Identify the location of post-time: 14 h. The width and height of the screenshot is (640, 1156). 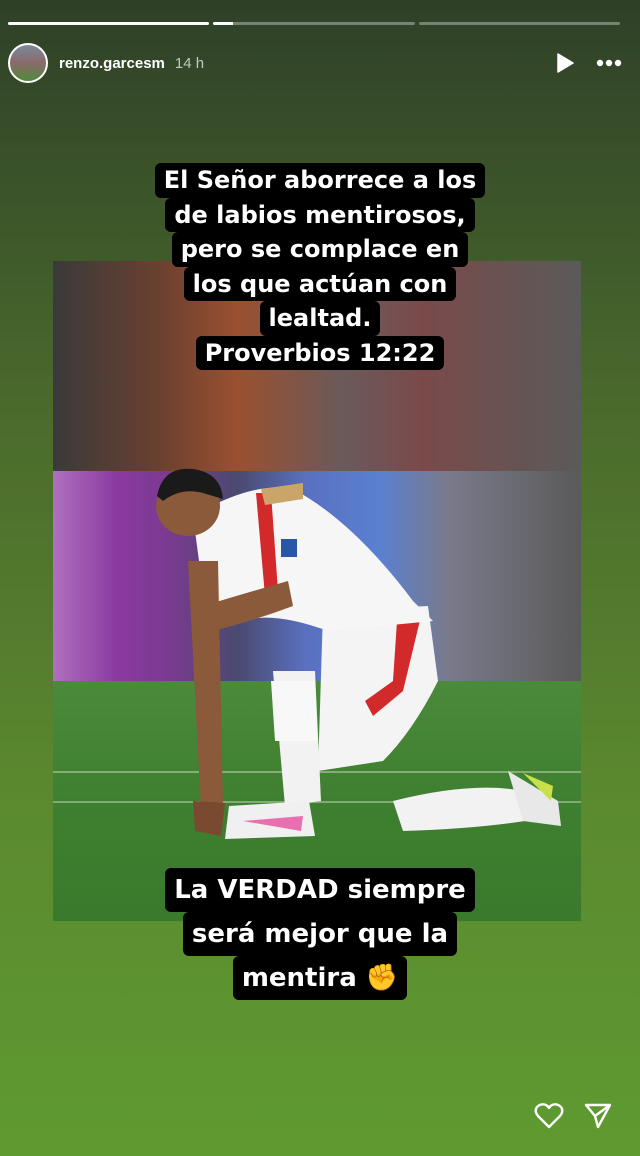
(189, 63).